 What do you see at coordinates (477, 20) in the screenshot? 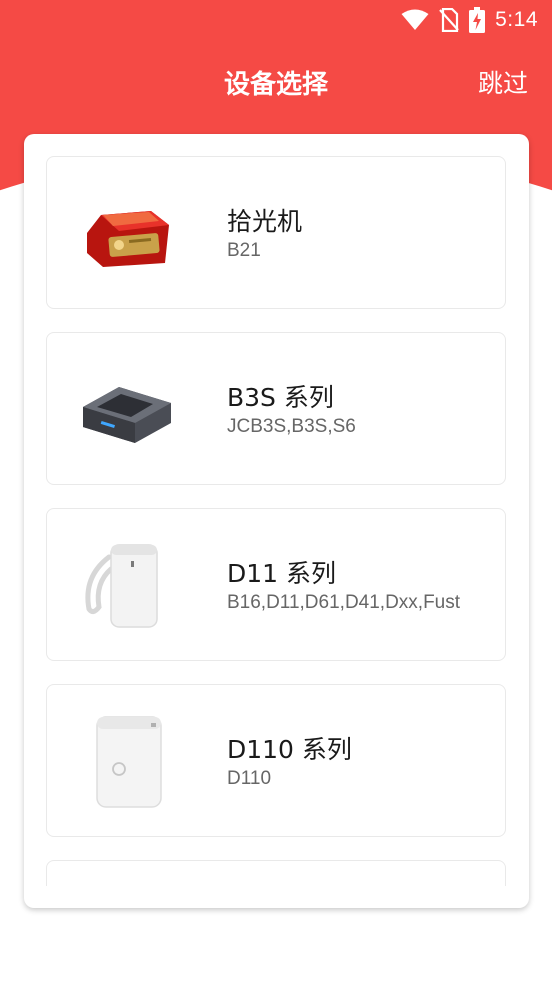
I see `battery-charging-icon` at bounding box center [477, 20].